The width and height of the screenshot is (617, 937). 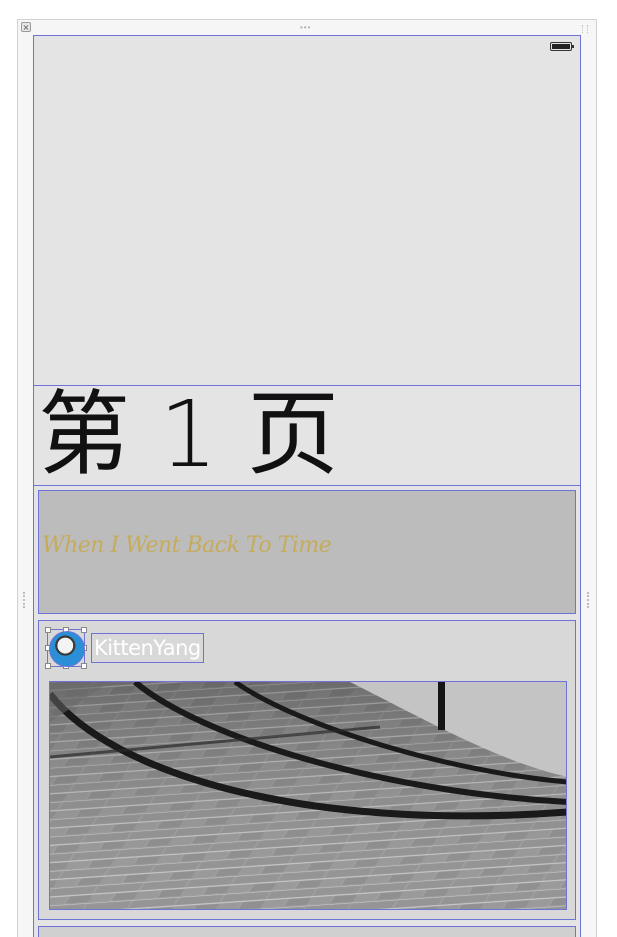 What do you see at coordinates (585, 29) in the screenshot?
I see `resize-handle-icon` at bounding box center [585, 29].